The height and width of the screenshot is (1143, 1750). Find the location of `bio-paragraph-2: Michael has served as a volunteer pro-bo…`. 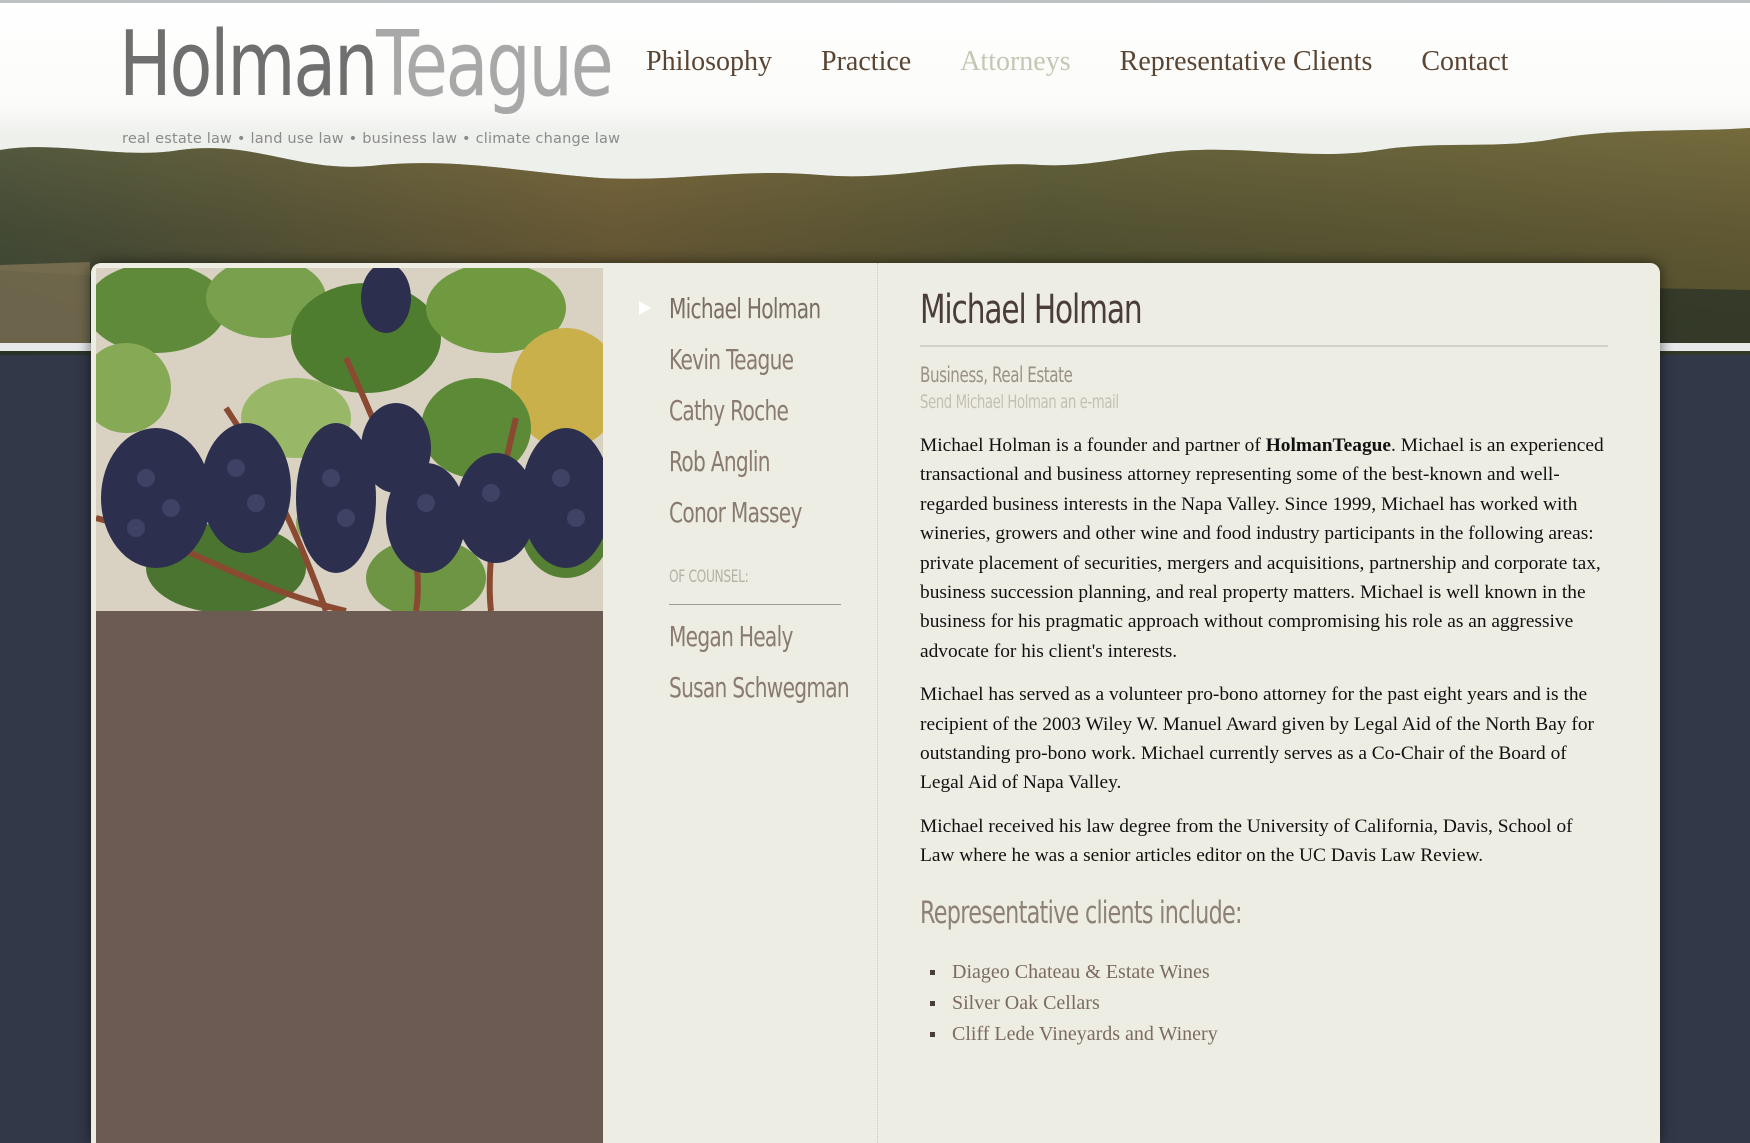

bio-paragraph-2: Michael has served as a volunteer pro-bo… is located at coordinates (1257, 739).